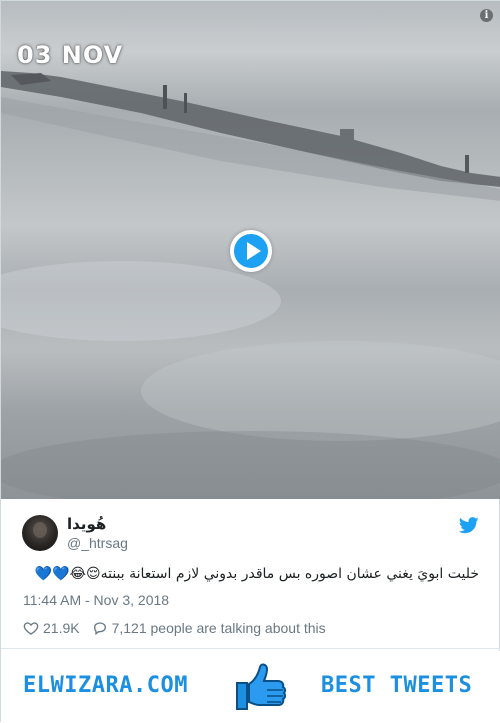  What do you see at coordinates (96, 600) in the screenshot?
I see `tweet-timestamp: 11:44 AM - Nov 3, 2018` at bounding box center [96, 600].